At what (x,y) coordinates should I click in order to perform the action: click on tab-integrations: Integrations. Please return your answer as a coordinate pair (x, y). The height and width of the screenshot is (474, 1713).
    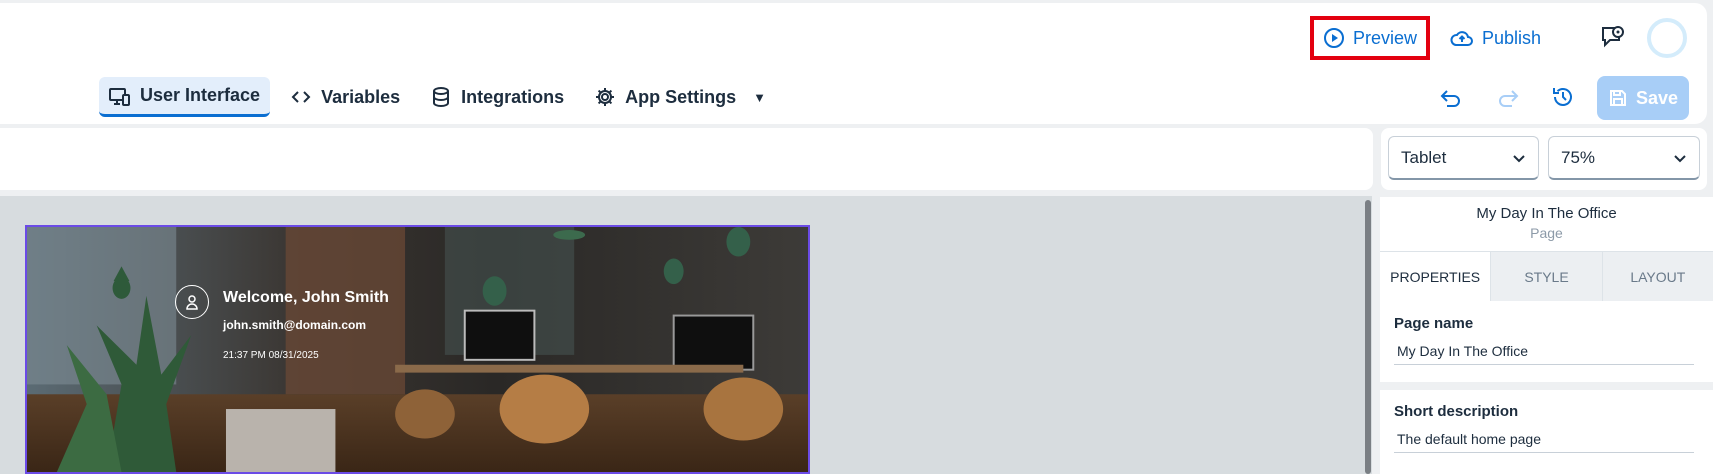
    Looking at the image, I should click on (497, 97).